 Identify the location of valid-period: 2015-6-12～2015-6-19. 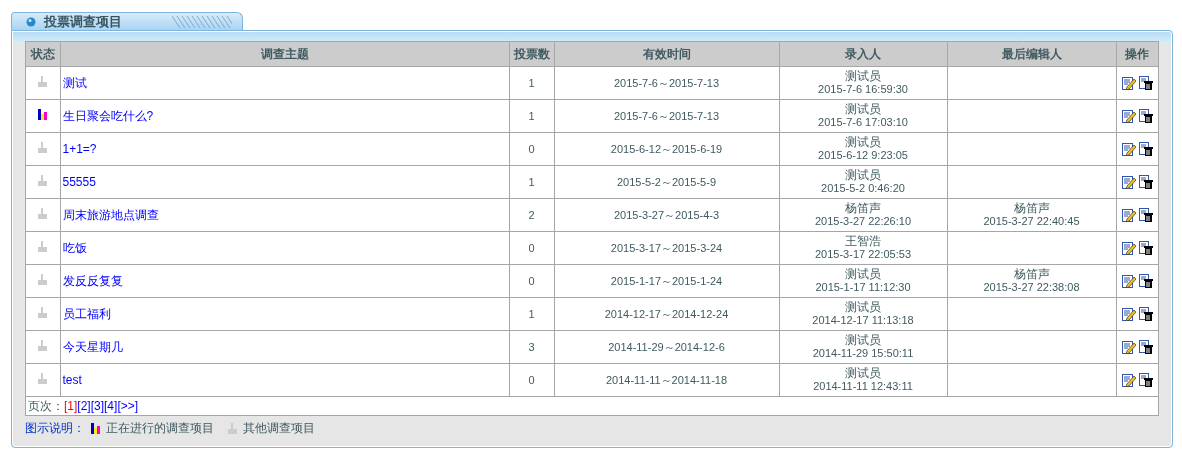
(666, 148).